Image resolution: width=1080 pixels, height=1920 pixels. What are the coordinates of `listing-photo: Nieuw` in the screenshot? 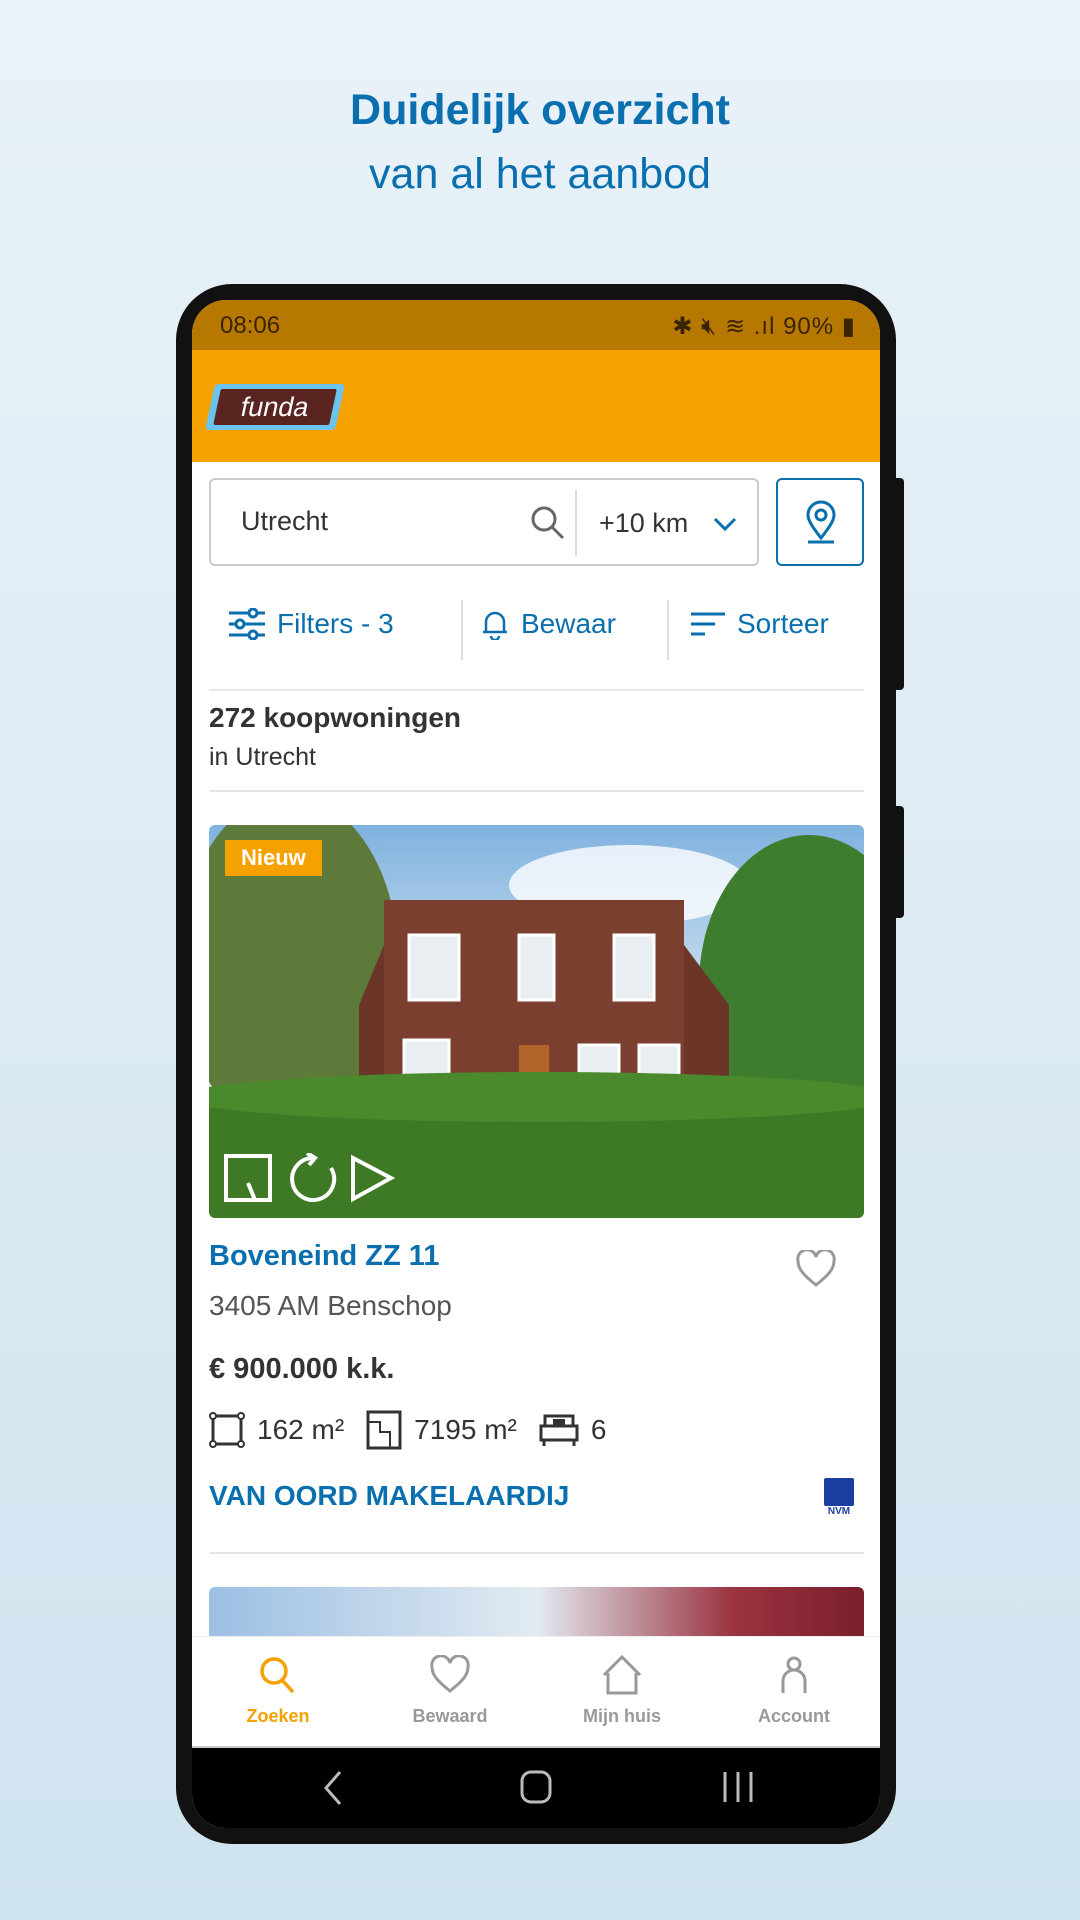 It's located at (536, 1021).